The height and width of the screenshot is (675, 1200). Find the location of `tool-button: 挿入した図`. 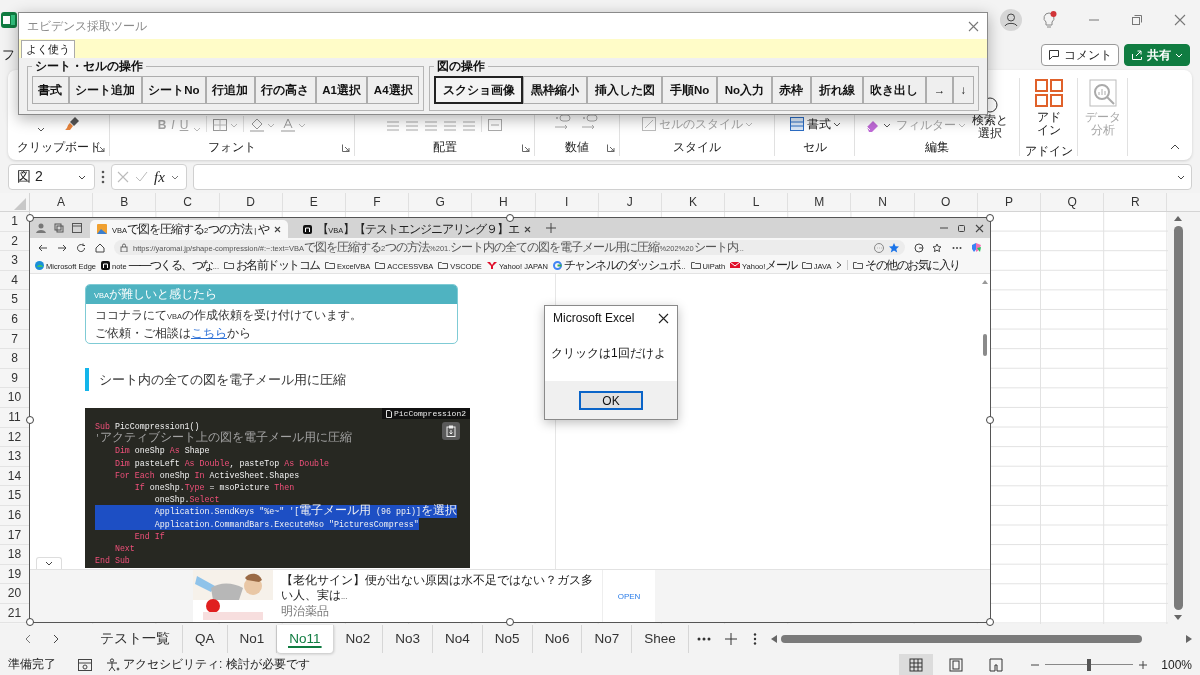

tool-button: 挿入した図 is located at coordinates (624, 90).